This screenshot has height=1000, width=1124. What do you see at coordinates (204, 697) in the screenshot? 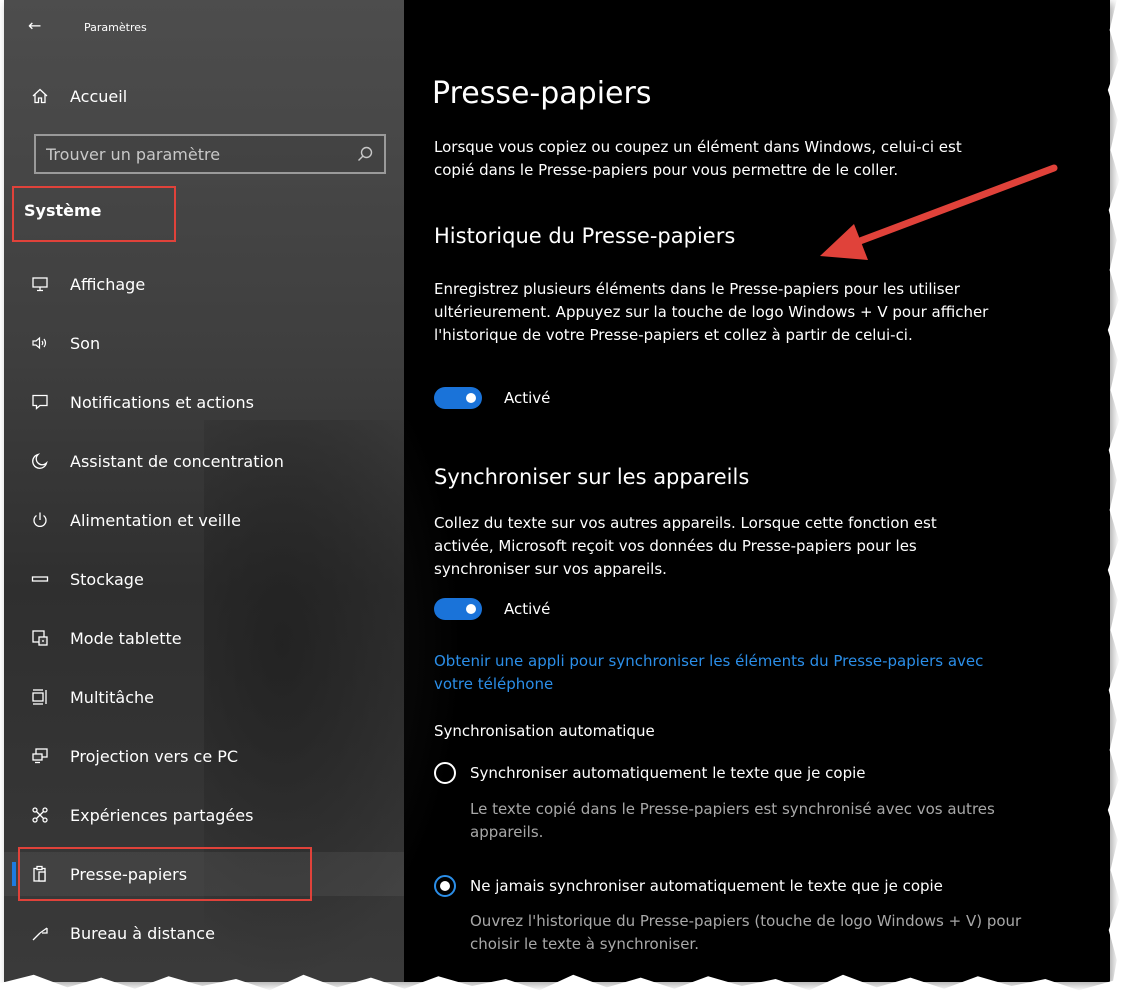
I see `sidebar-item-multitasking: Multitâche` at bounding box center [204, 697].